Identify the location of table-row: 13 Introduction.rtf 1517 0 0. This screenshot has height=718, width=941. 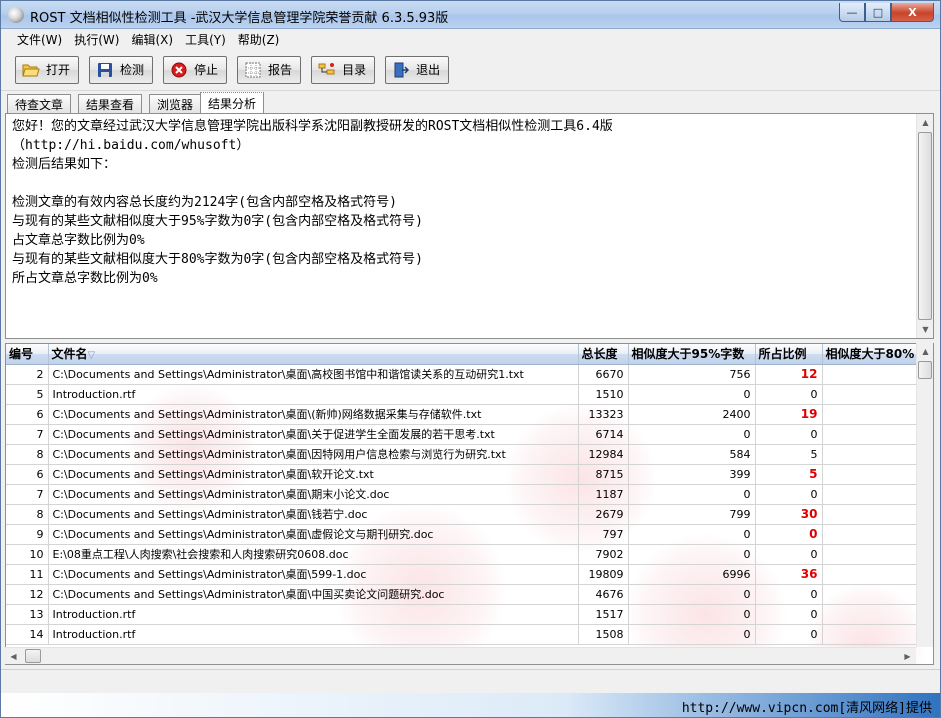
(464, 614).